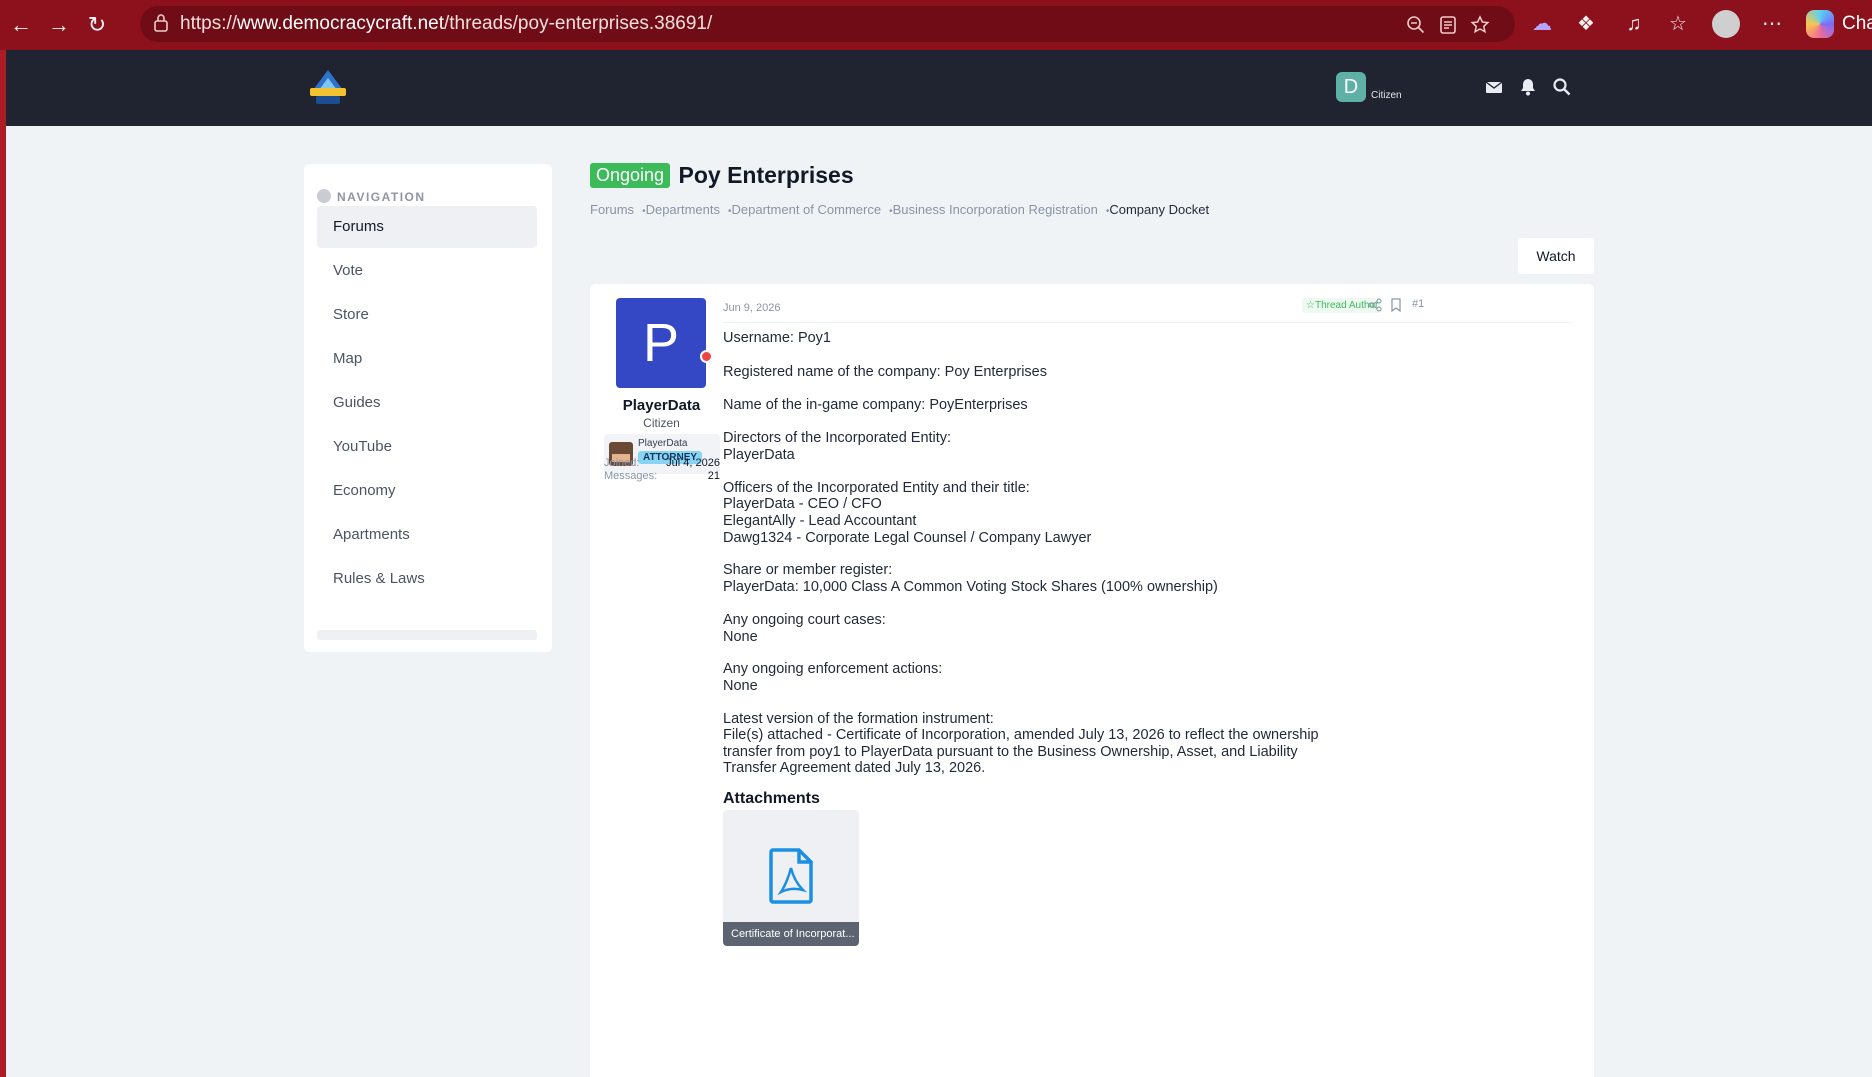  I want to click on nav-item-store: Store, so click(427, 315).